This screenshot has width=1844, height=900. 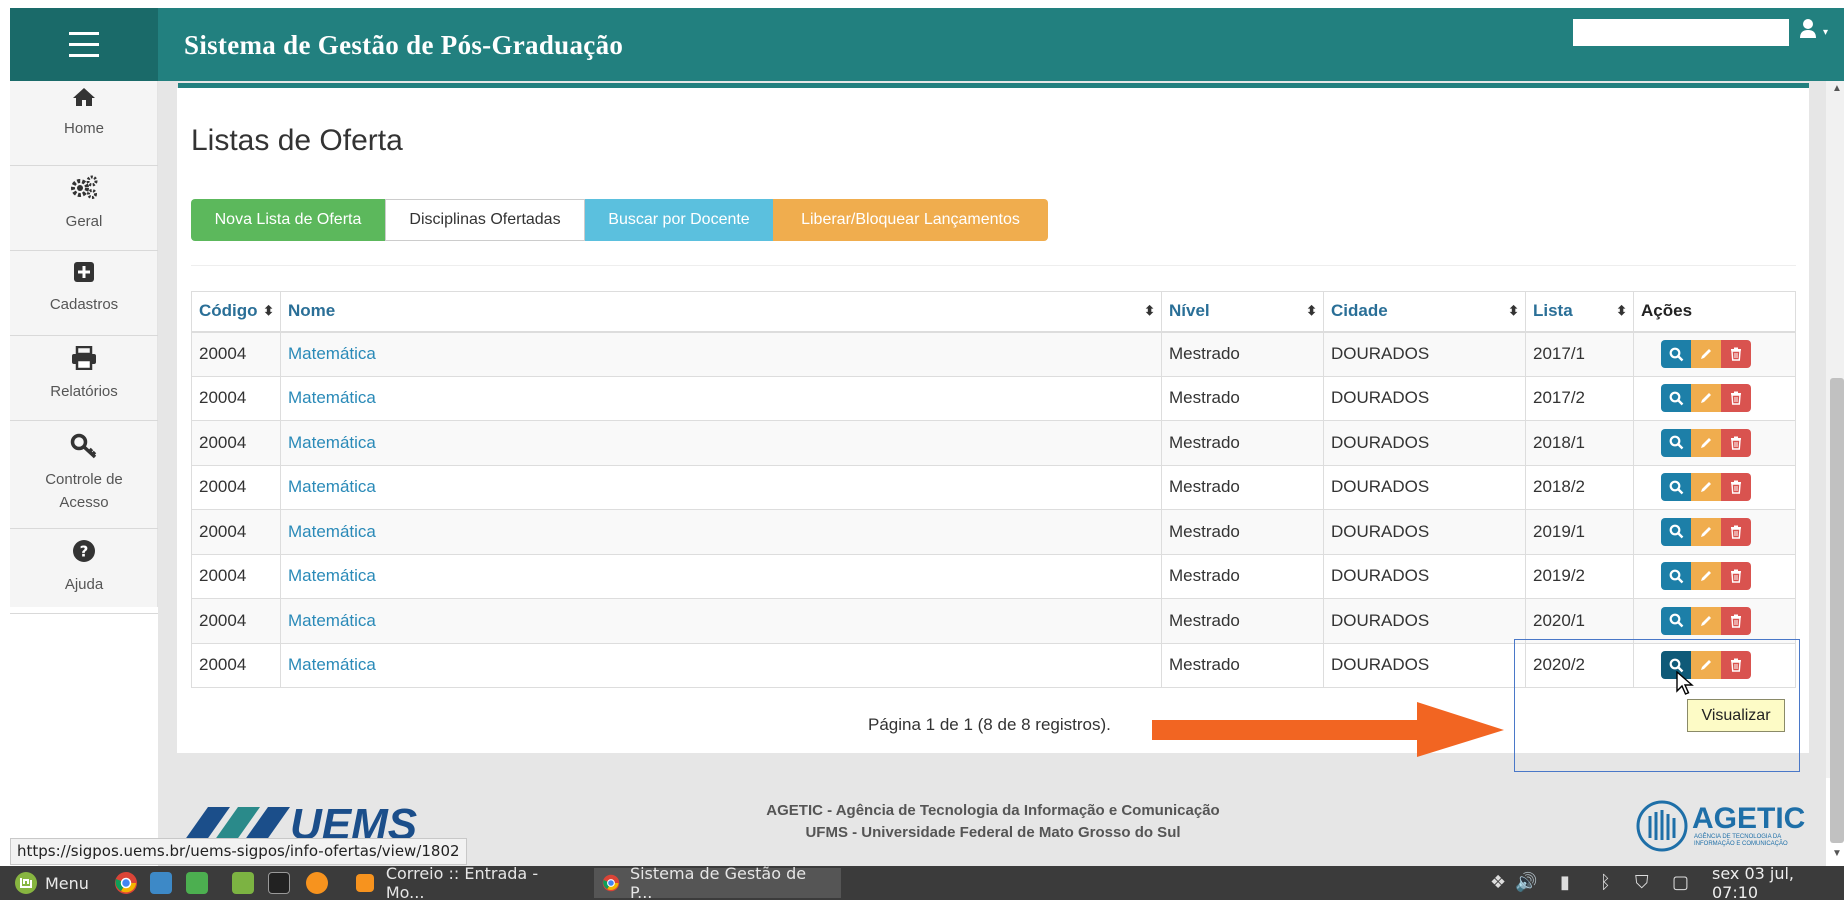 I want to click on buscar-docente-button: Buscar por Docente, so click(x=679, y=220).